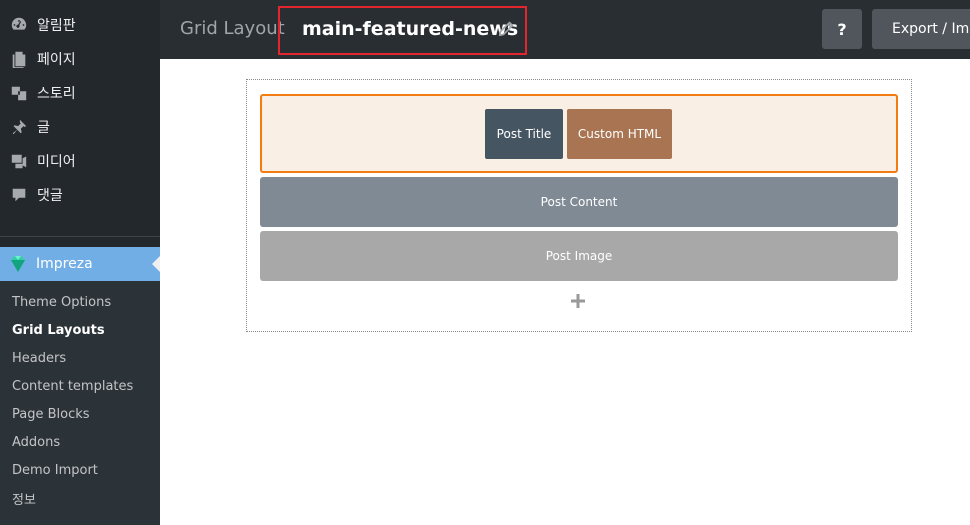 Image resolution: width=970 pixels, height=525 pixels. Describe the element at coordinates (56, 26) in the screenshot. I see `menu-item-label: 알림판` at that location.